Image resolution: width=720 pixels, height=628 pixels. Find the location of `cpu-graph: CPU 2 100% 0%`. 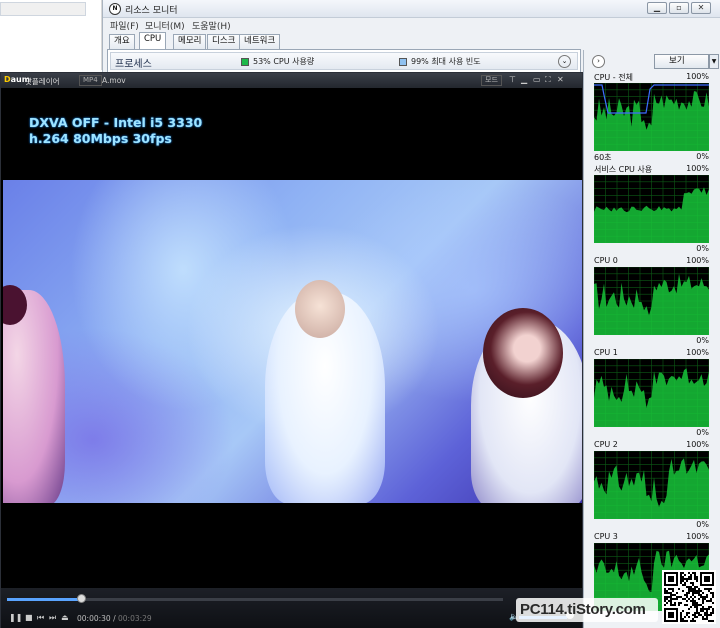

cpu-graph: CPU 2 100% 0% is located at coordinates (651, 486).